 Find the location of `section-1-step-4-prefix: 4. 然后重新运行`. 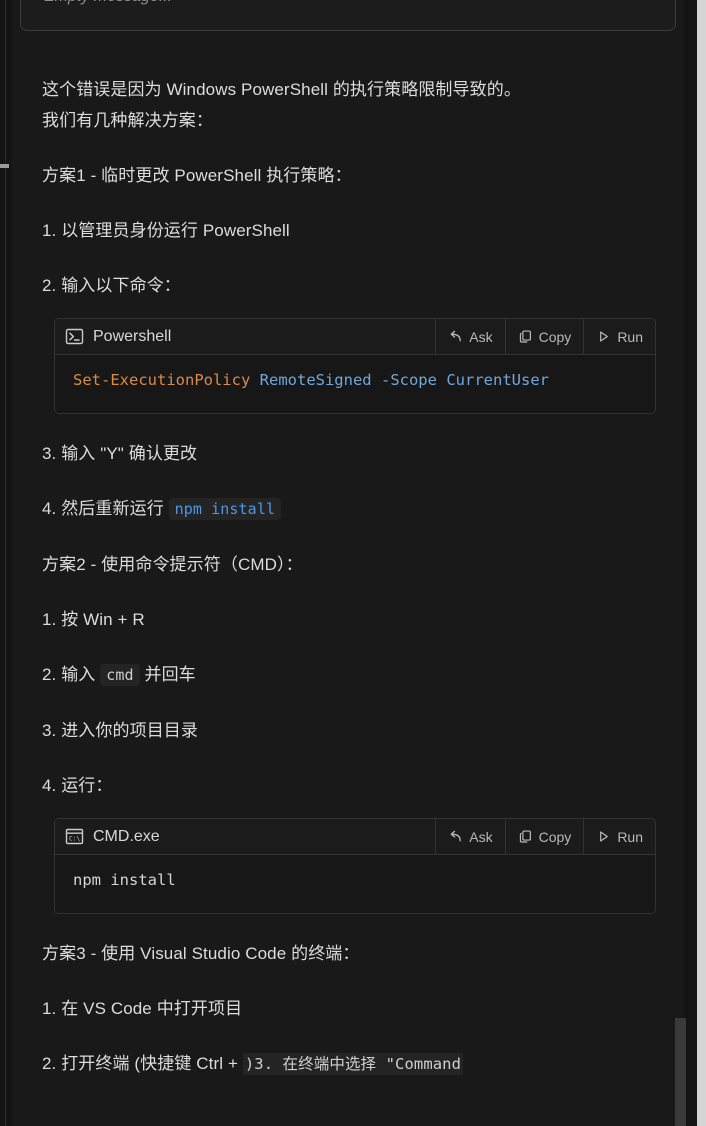

section-1-step-4-prefix: 4. 然后重新运行 is located at coordinates (103, 508).